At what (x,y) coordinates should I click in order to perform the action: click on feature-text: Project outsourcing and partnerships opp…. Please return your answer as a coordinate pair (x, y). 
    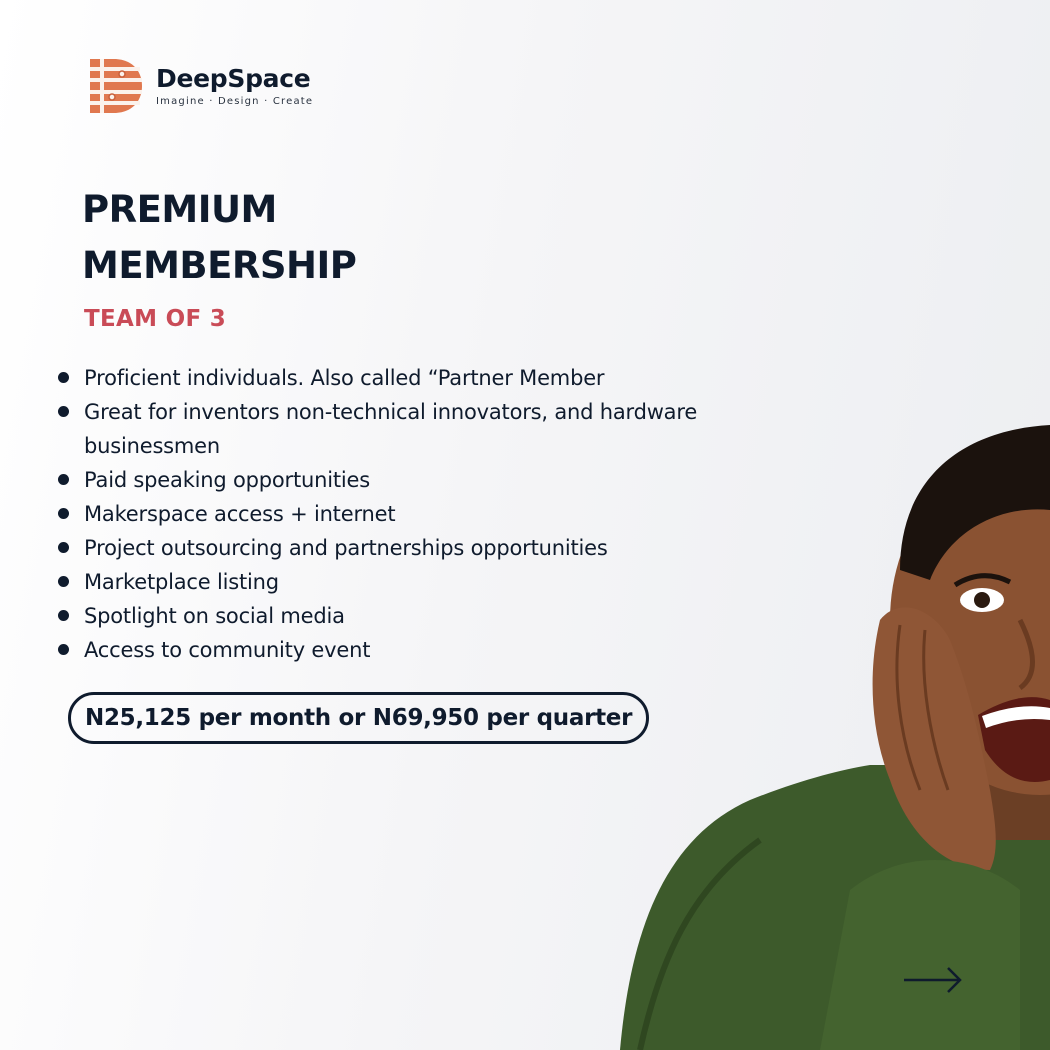
    Looking at the image, I should click on (346, 548).